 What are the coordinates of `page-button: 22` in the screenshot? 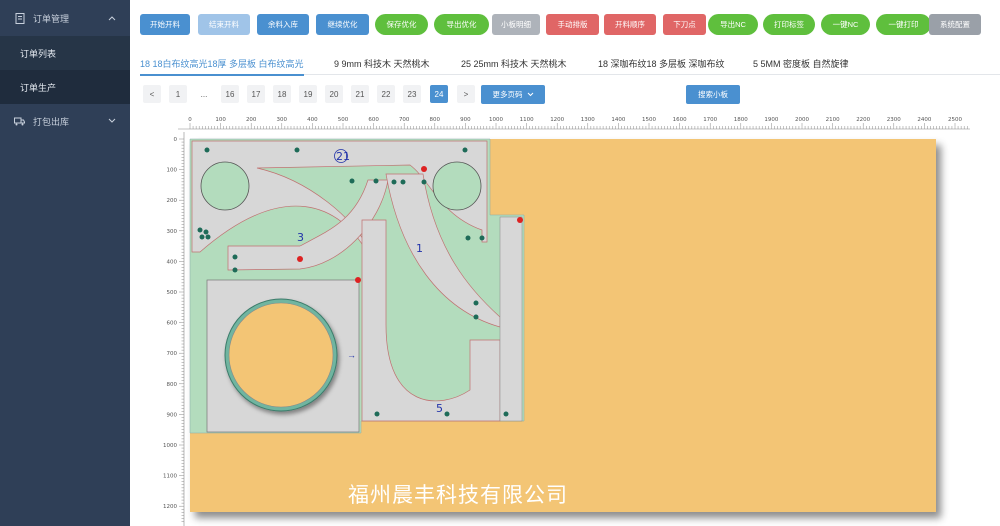 It's located at (386, 94).